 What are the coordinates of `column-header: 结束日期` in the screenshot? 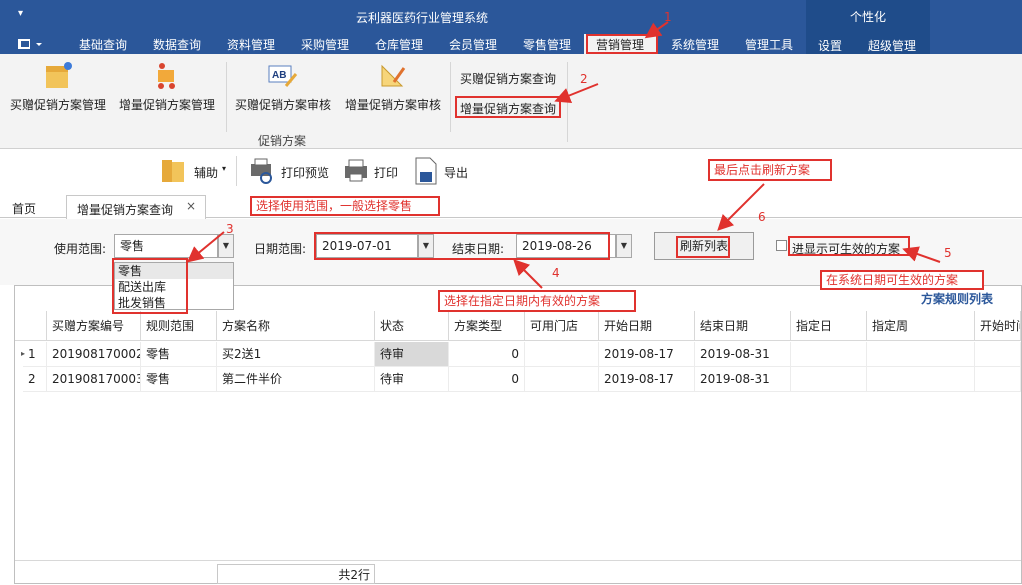 It's located at (743, 326).